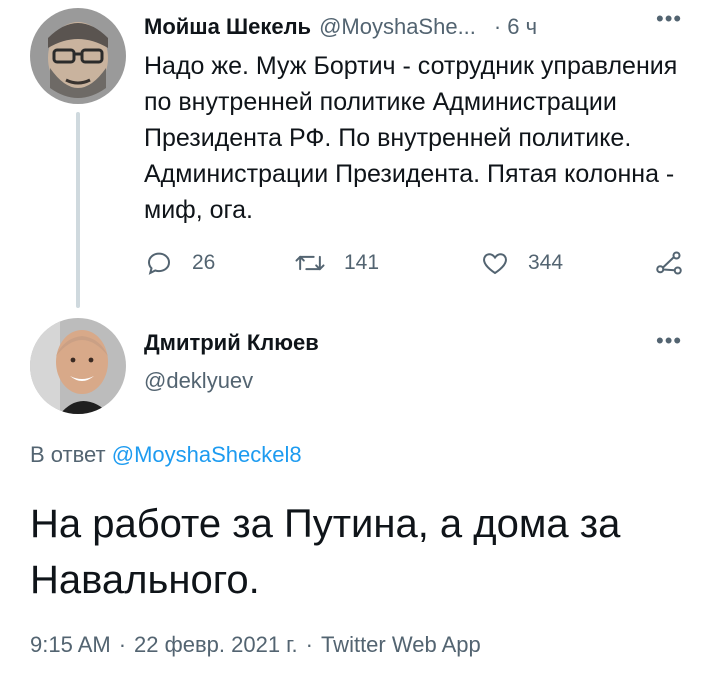 The image size is (720, 676). What do you see at coordinates (227, 27) in the screenshot?
I see `author-name: Мойша Шекель` at bounding box center [227, 27].